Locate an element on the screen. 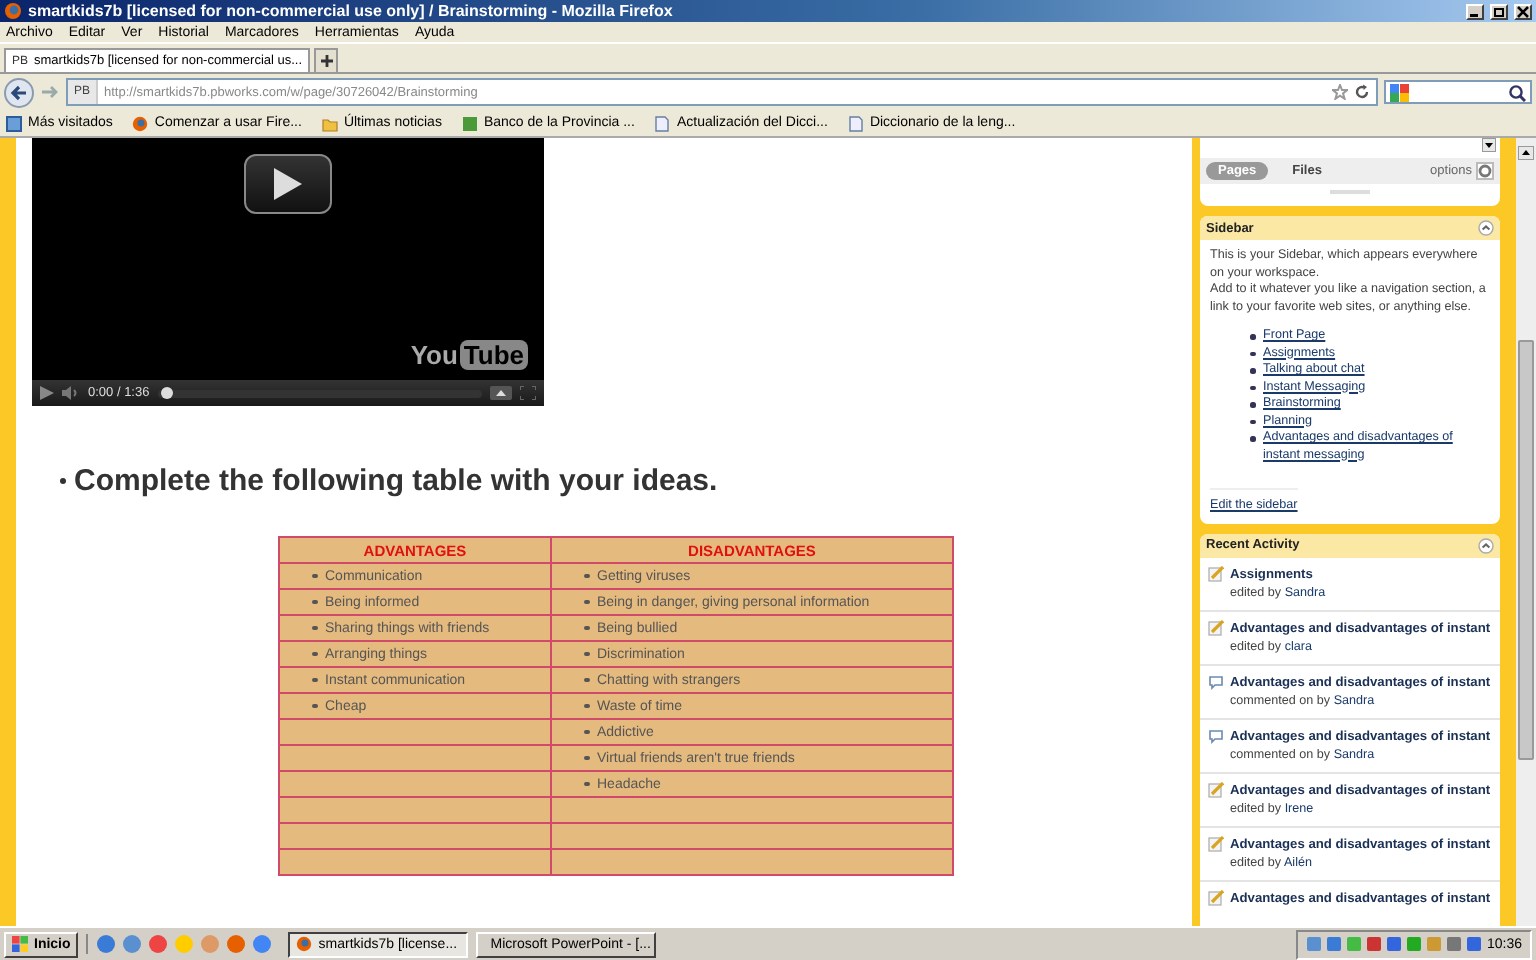  plus-icon is located at coordinates (326, 61).